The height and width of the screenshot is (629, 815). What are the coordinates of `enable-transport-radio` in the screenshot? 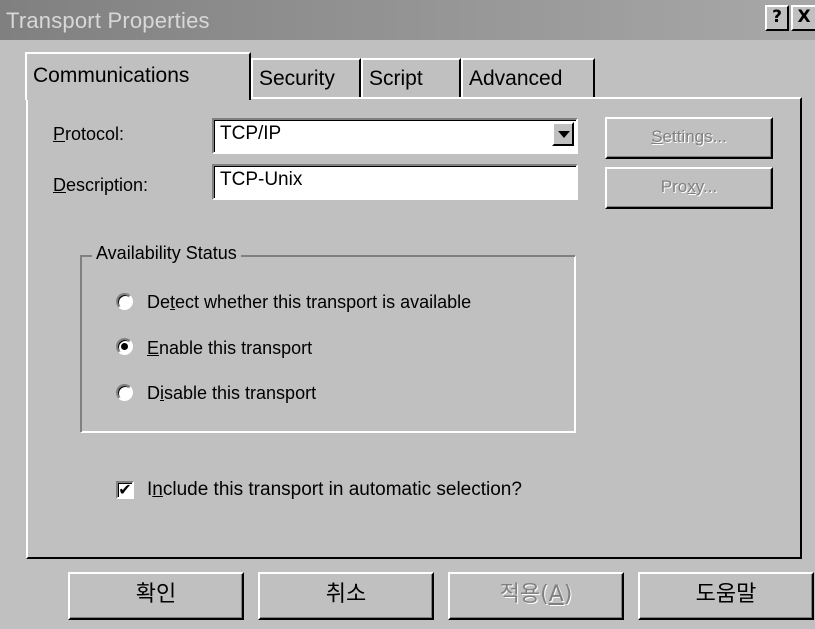 It's located at (124, 346).